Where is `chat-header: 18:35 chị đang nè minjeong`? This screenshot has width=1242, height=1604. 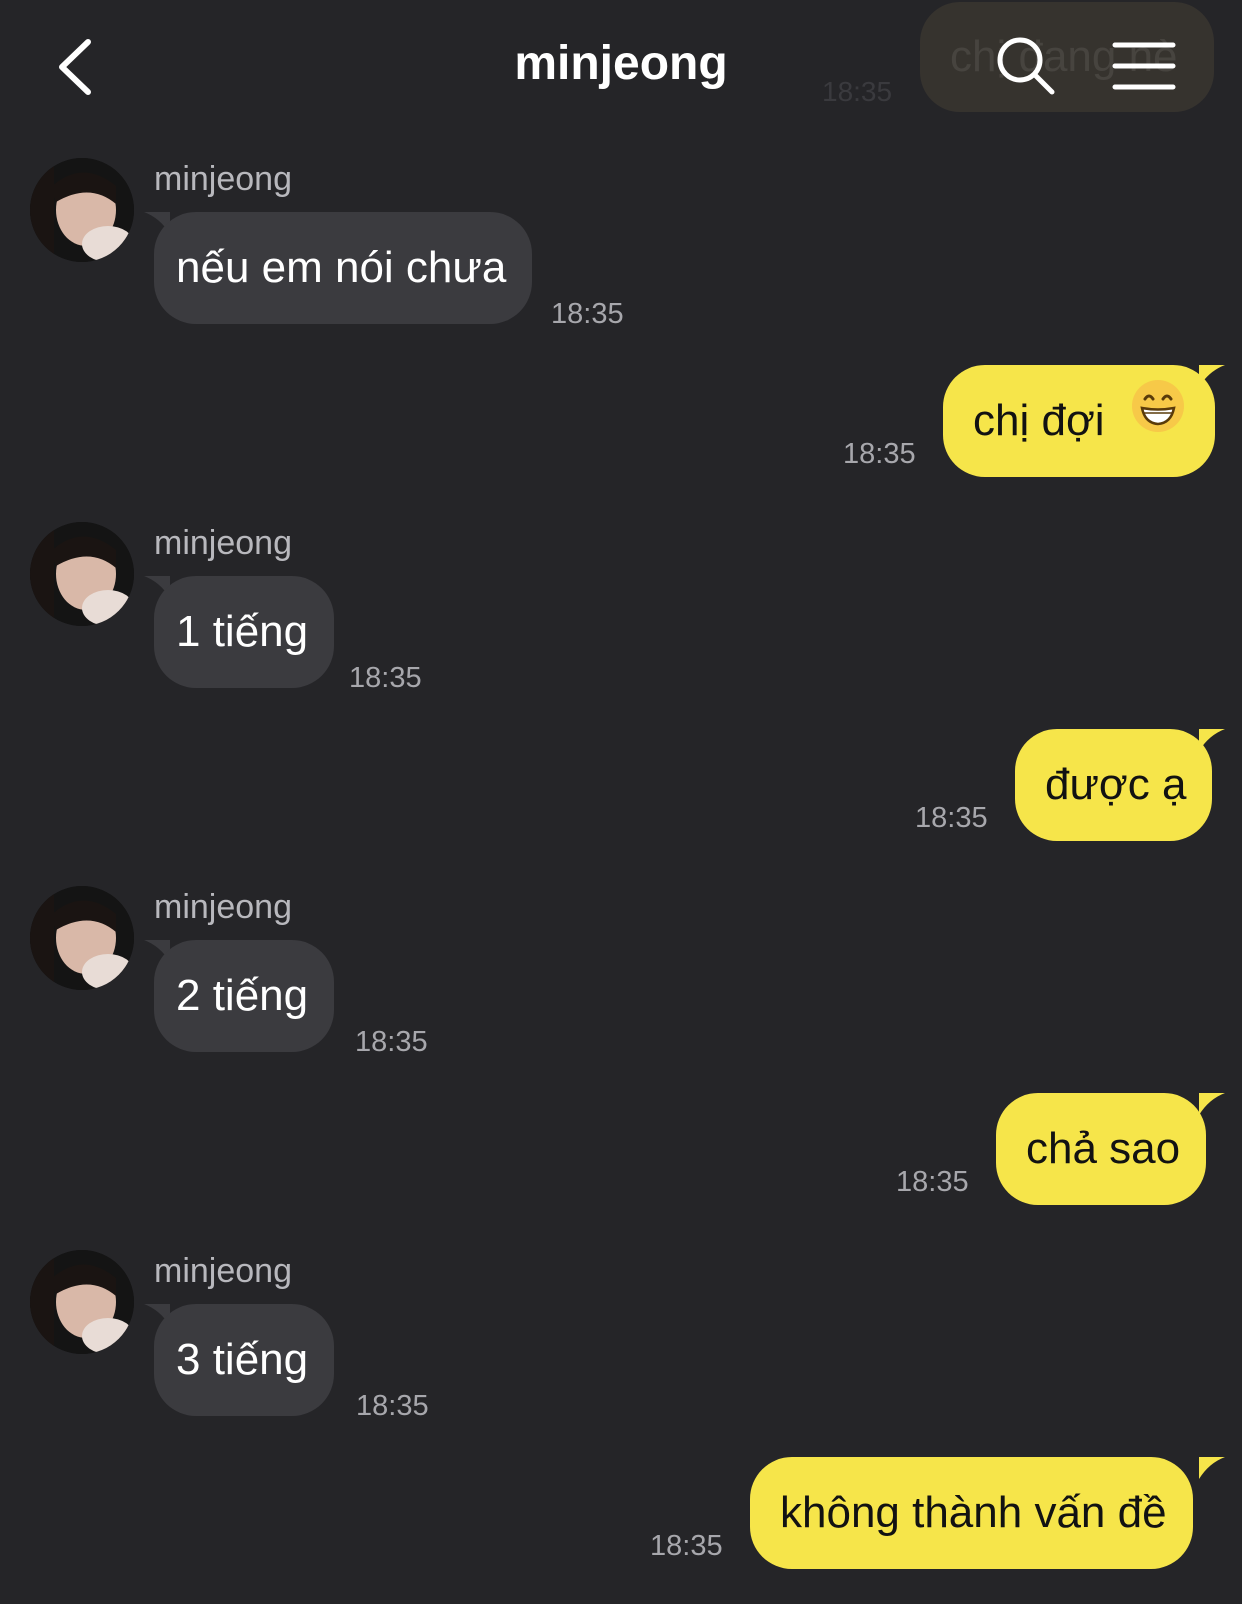
chat-header: 18:35 chị đang nè minjeong is located at coordinates (621, 65).